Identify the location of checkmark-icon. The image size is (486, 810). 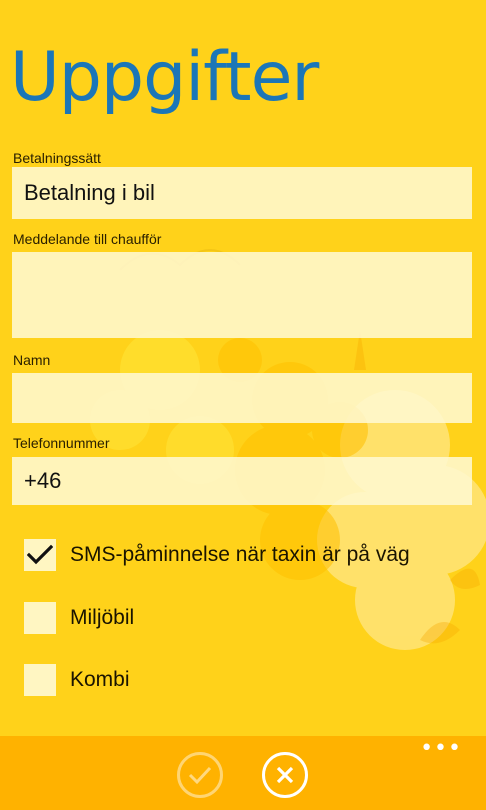
(40, 554).